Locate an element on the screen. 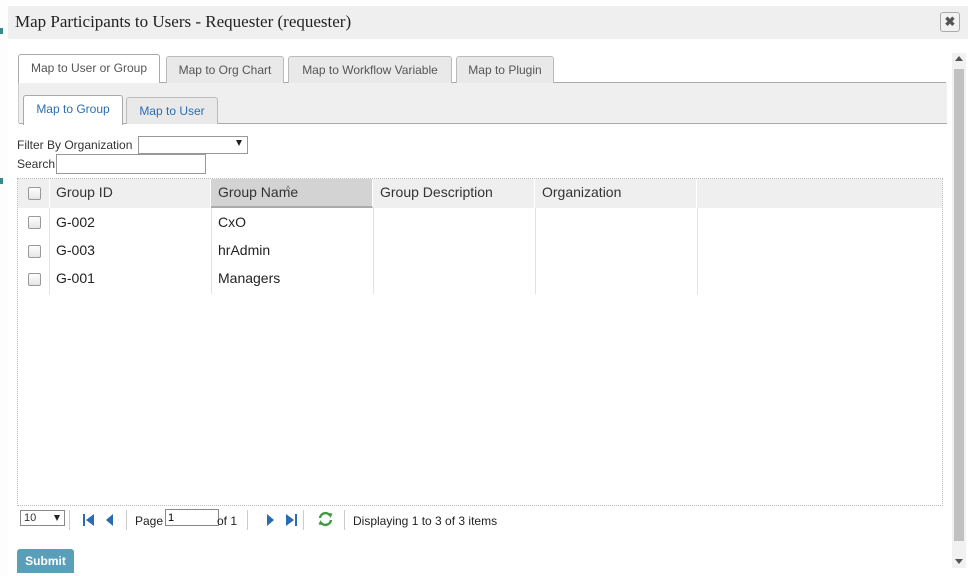  last-page-icon is located at coordinates (291, 520).